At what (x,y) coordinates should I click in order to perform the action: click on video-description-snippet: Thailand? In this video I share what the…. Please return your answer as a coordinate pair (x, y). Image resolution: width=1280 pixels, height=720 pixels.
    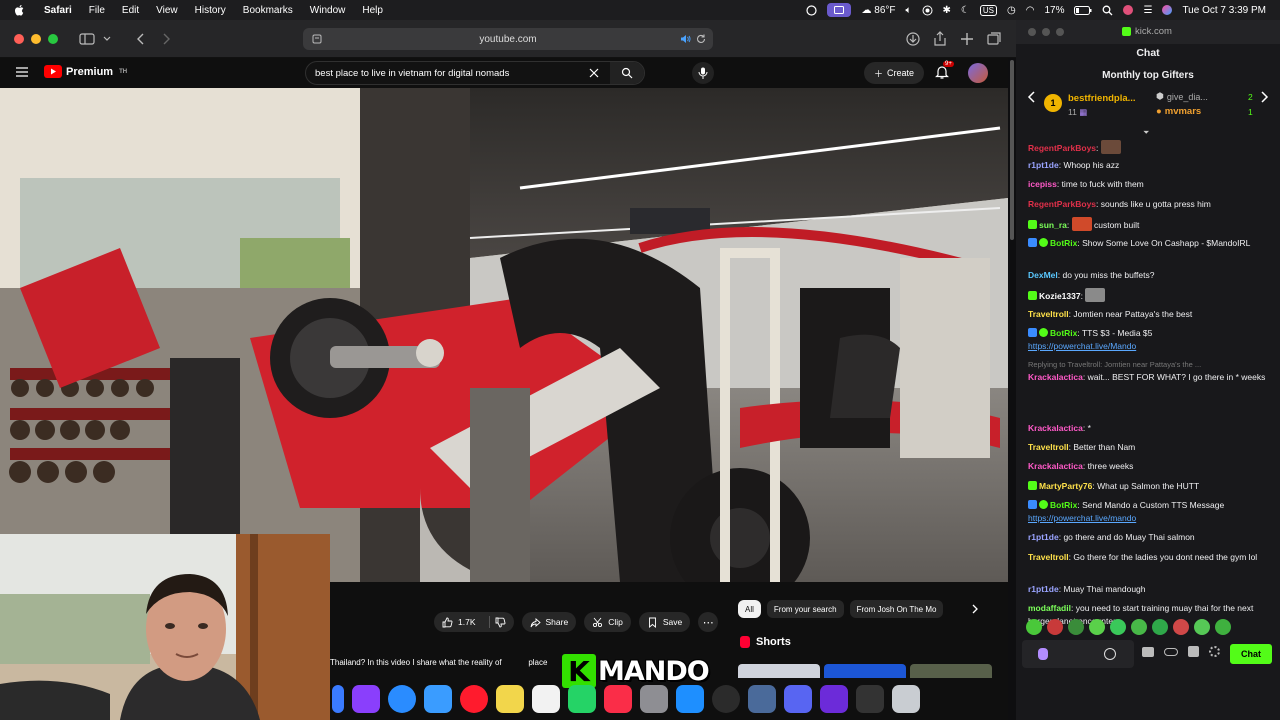
    Looking at the image, I should click on (438, 662).